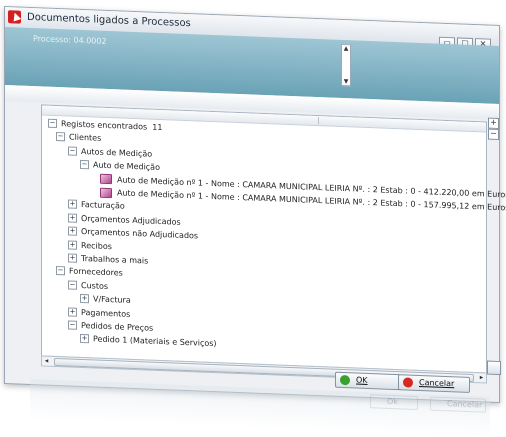 The width and height of the screenshot is (506, 437). I want to click on tree-row: − Fornecedores, so click(89, 272).